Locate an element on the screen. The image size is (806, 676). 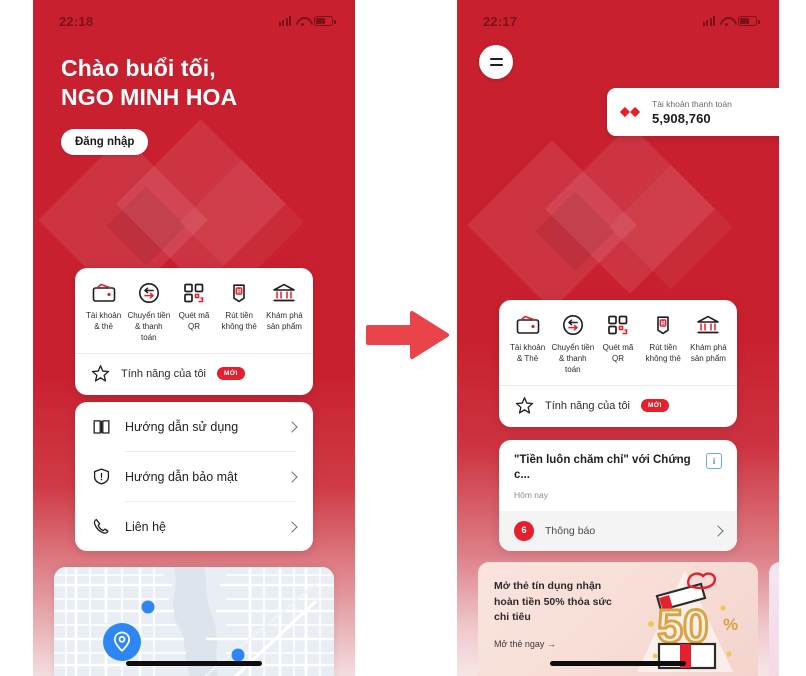
account-balance-value: 5,908,760 is located at coordinates (681, 118).